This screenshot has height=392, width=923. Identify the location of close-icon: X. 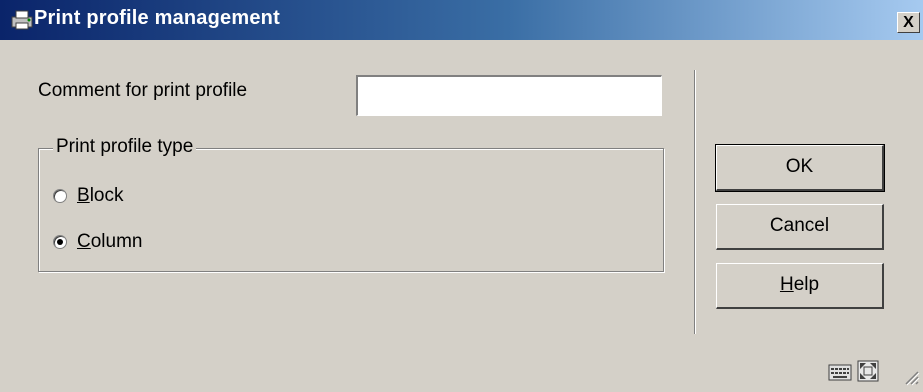
(908, 22).